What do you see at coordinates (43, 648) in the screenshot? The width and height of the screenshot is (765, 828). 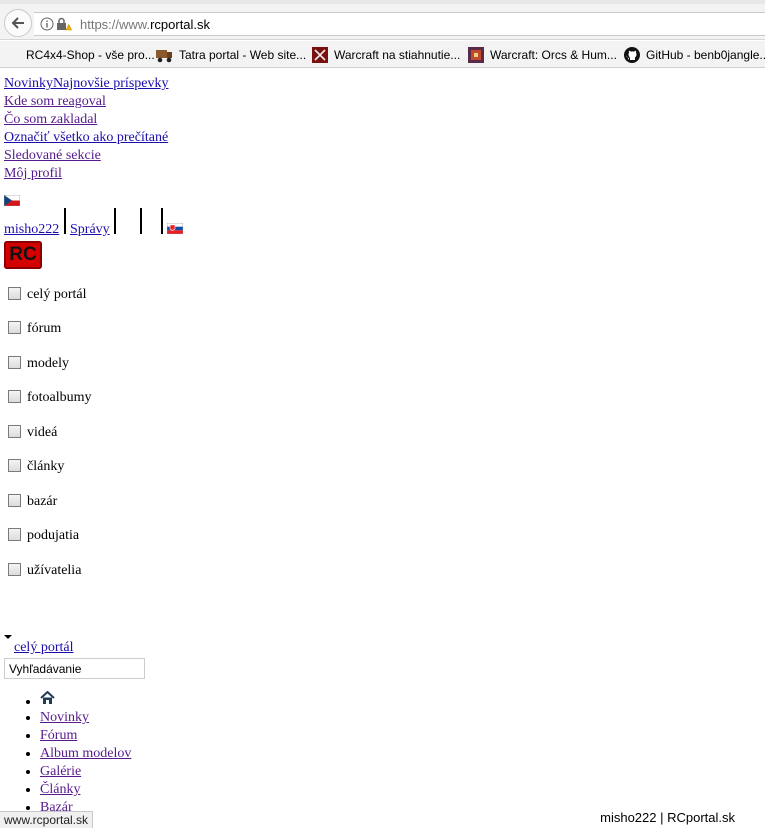 I see `search-scope-link: celý portál` at bounding box center [43, 648].